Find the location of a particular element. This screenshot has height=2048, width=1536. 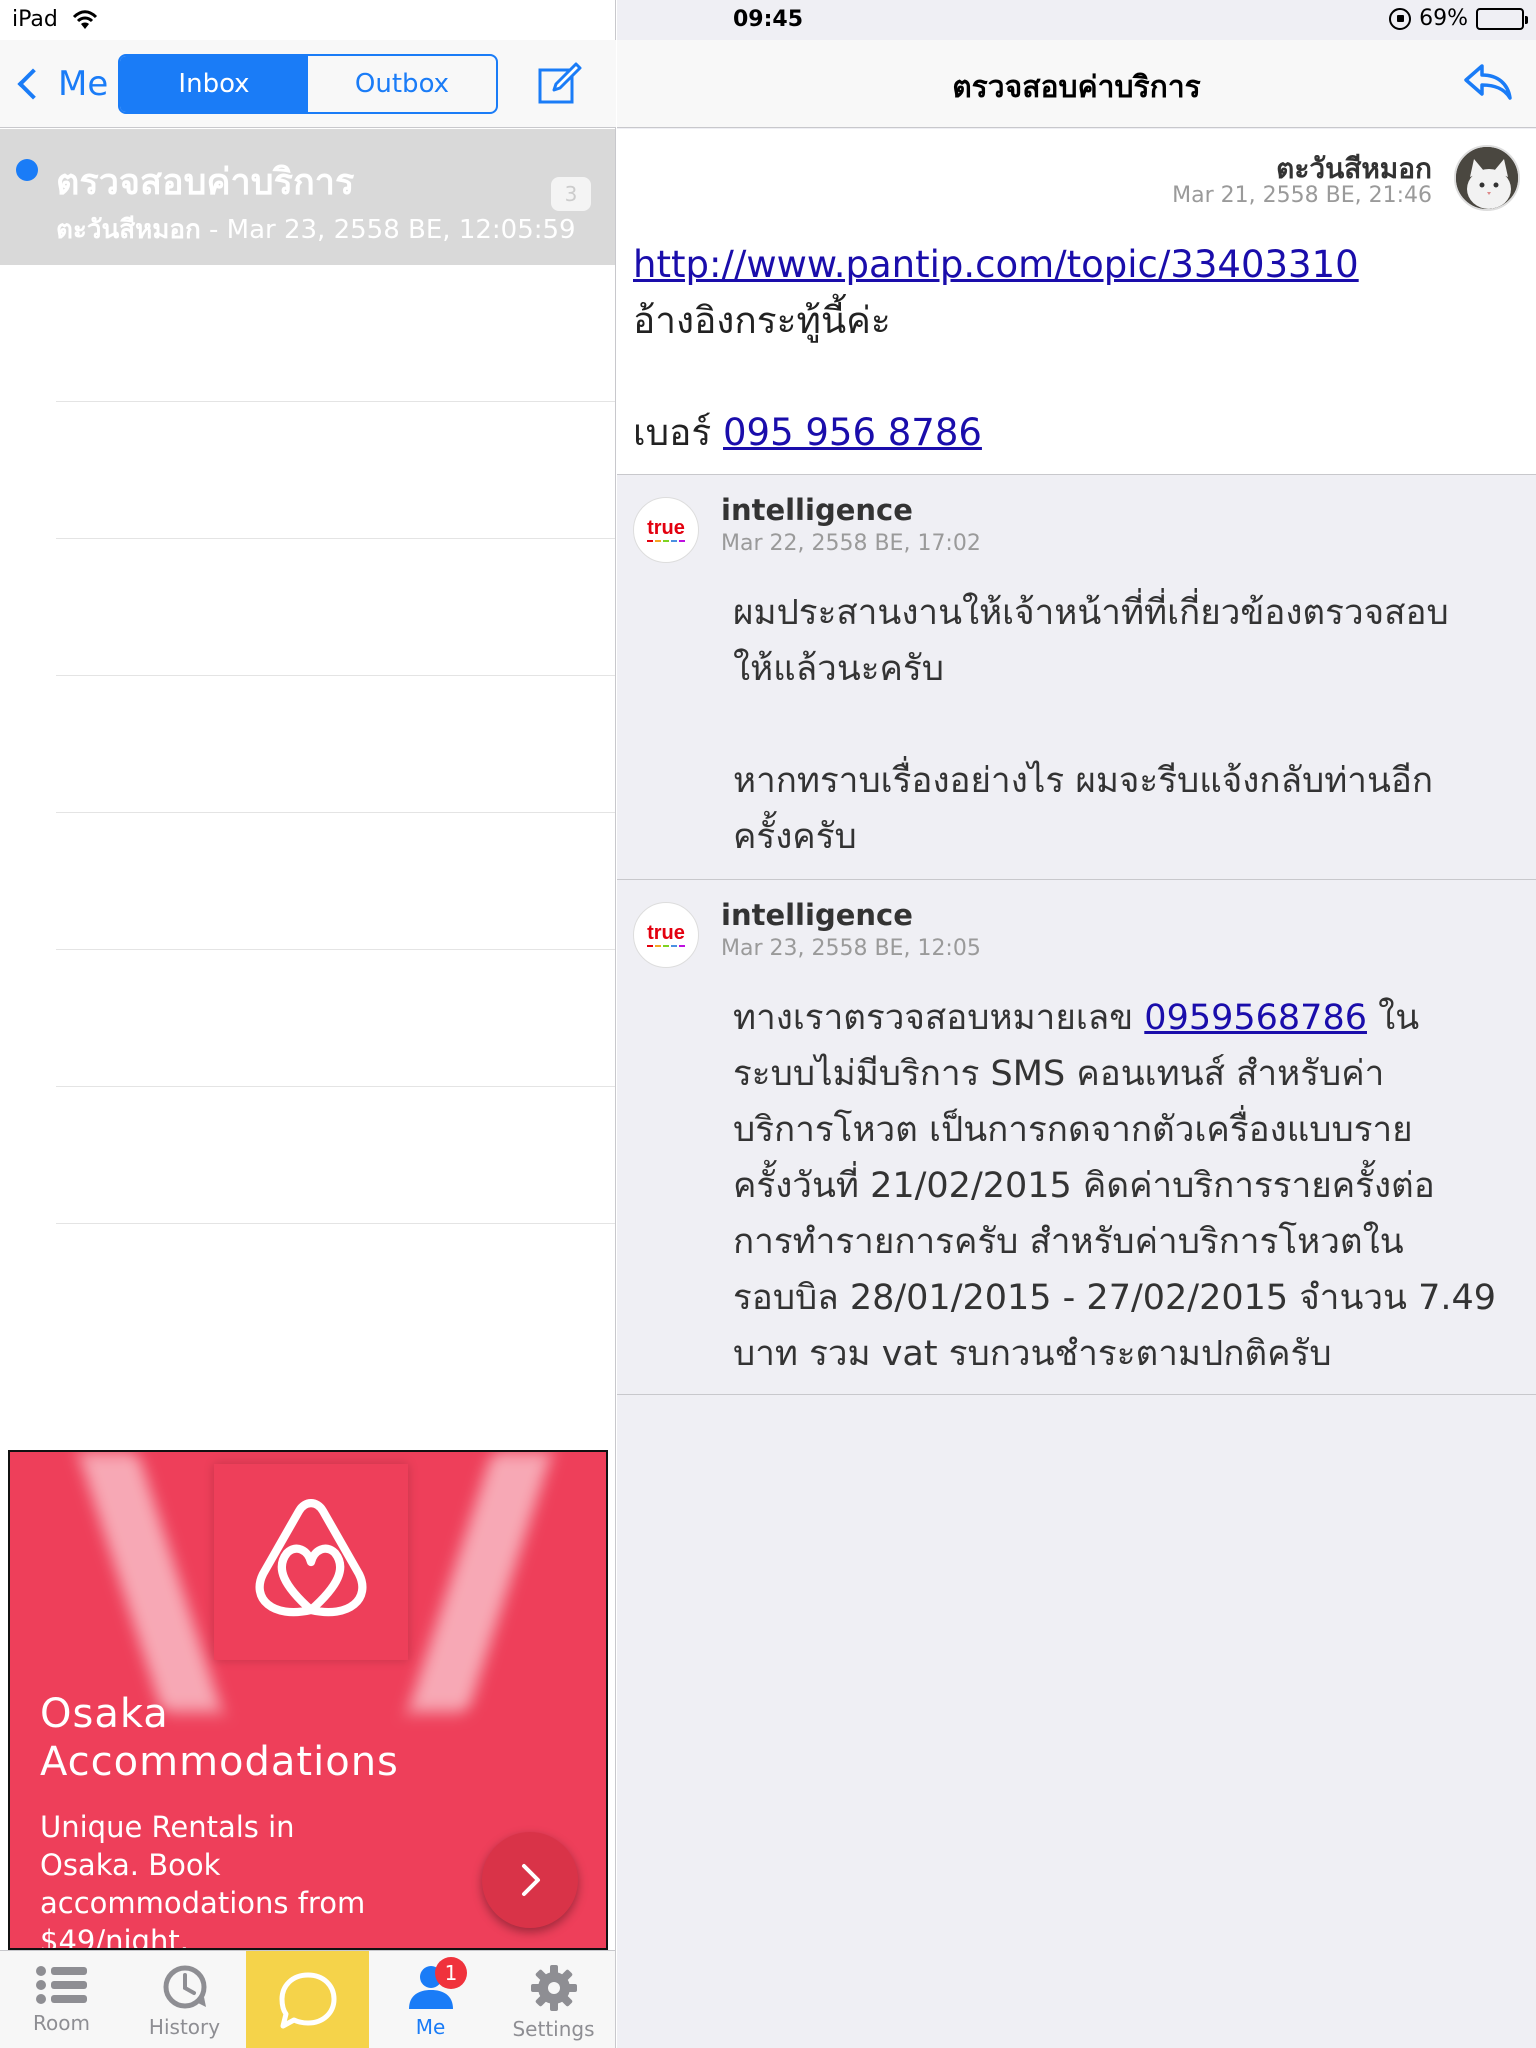

cat-avatar-icon is located at coordinates (1487, 178).